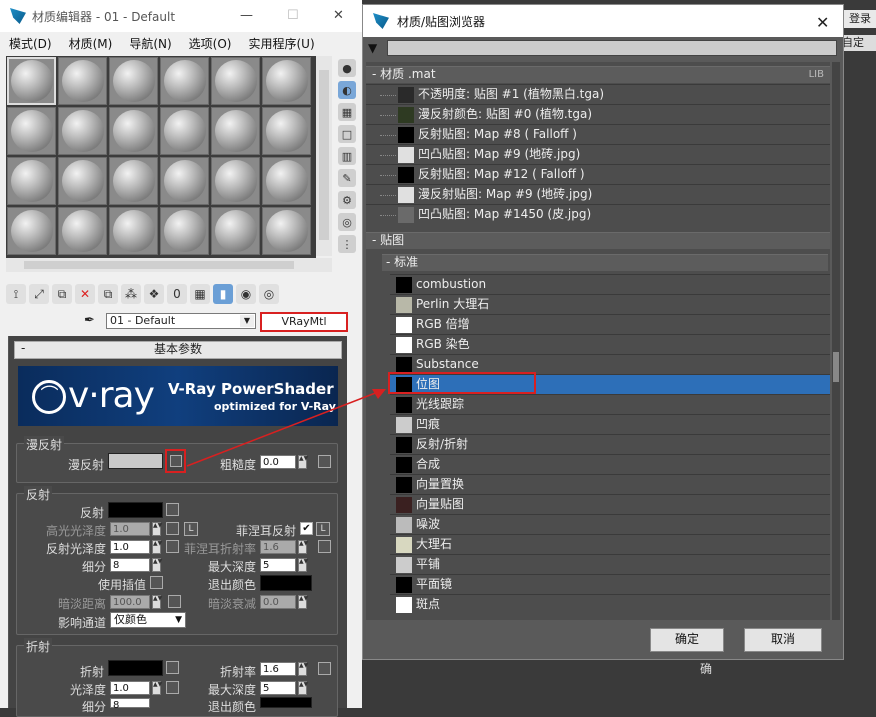  I want to click on refl-gloss-spinner: ▲▼, so click(157, 547).